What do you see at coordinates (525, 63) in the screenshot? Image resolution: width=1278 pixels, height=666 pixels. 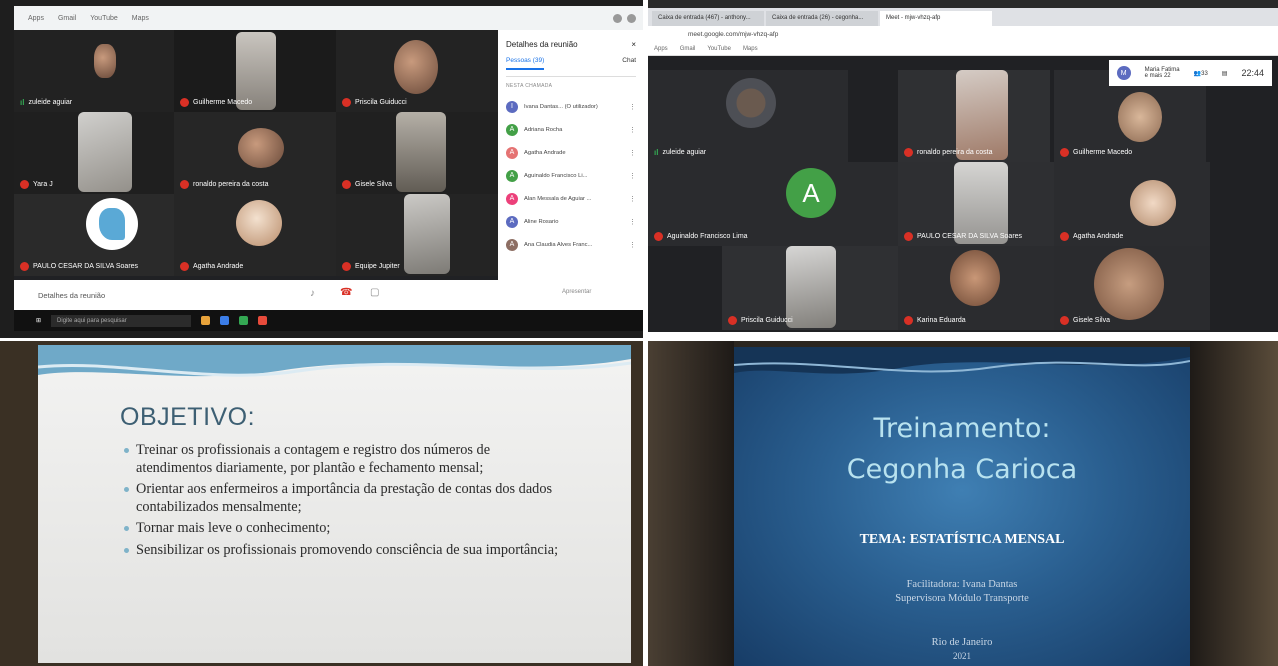 I see `tab-people: Pessoas (39)` at bounding box center [525, 63].